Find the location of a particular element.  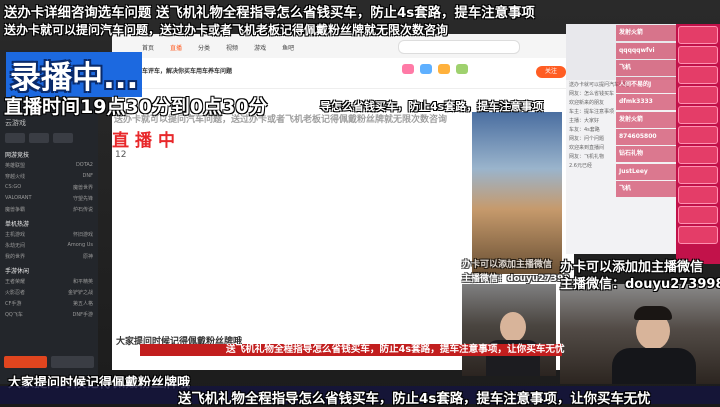

promo-banner-small: 送飞机礼物全程指导怎么省钱买车，防止4s套路，提车注意事项，让你买车无忧 is located at coordinates (352, 350).